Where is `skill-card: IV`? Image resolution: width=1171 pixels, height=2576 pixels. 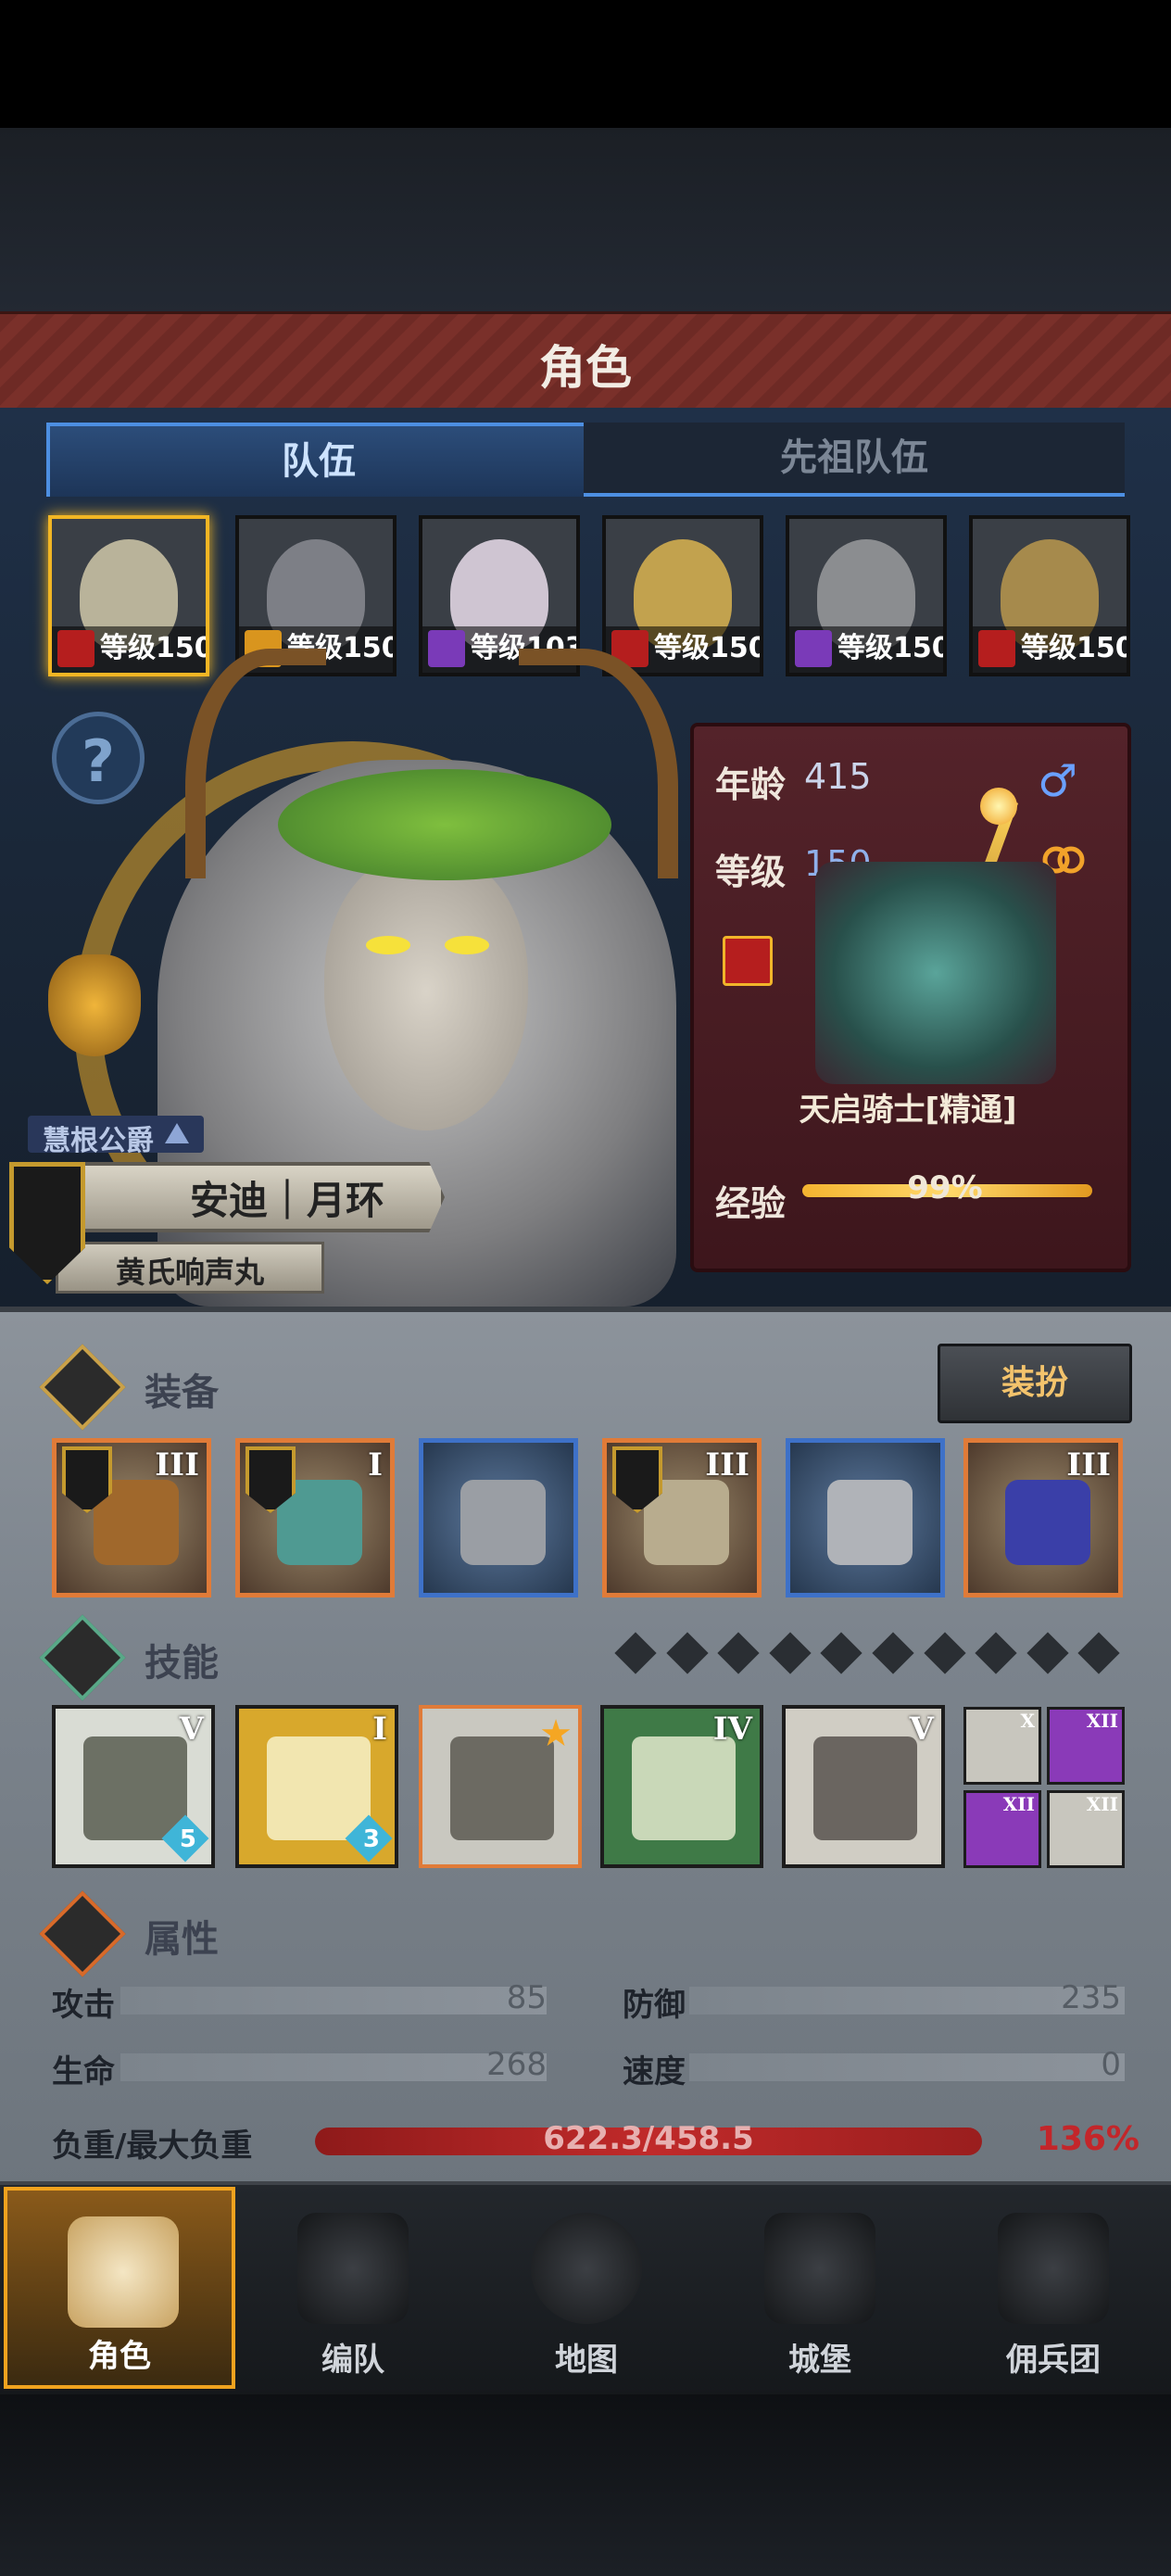 skill-card: IV is located at coordinates (682, 1786).